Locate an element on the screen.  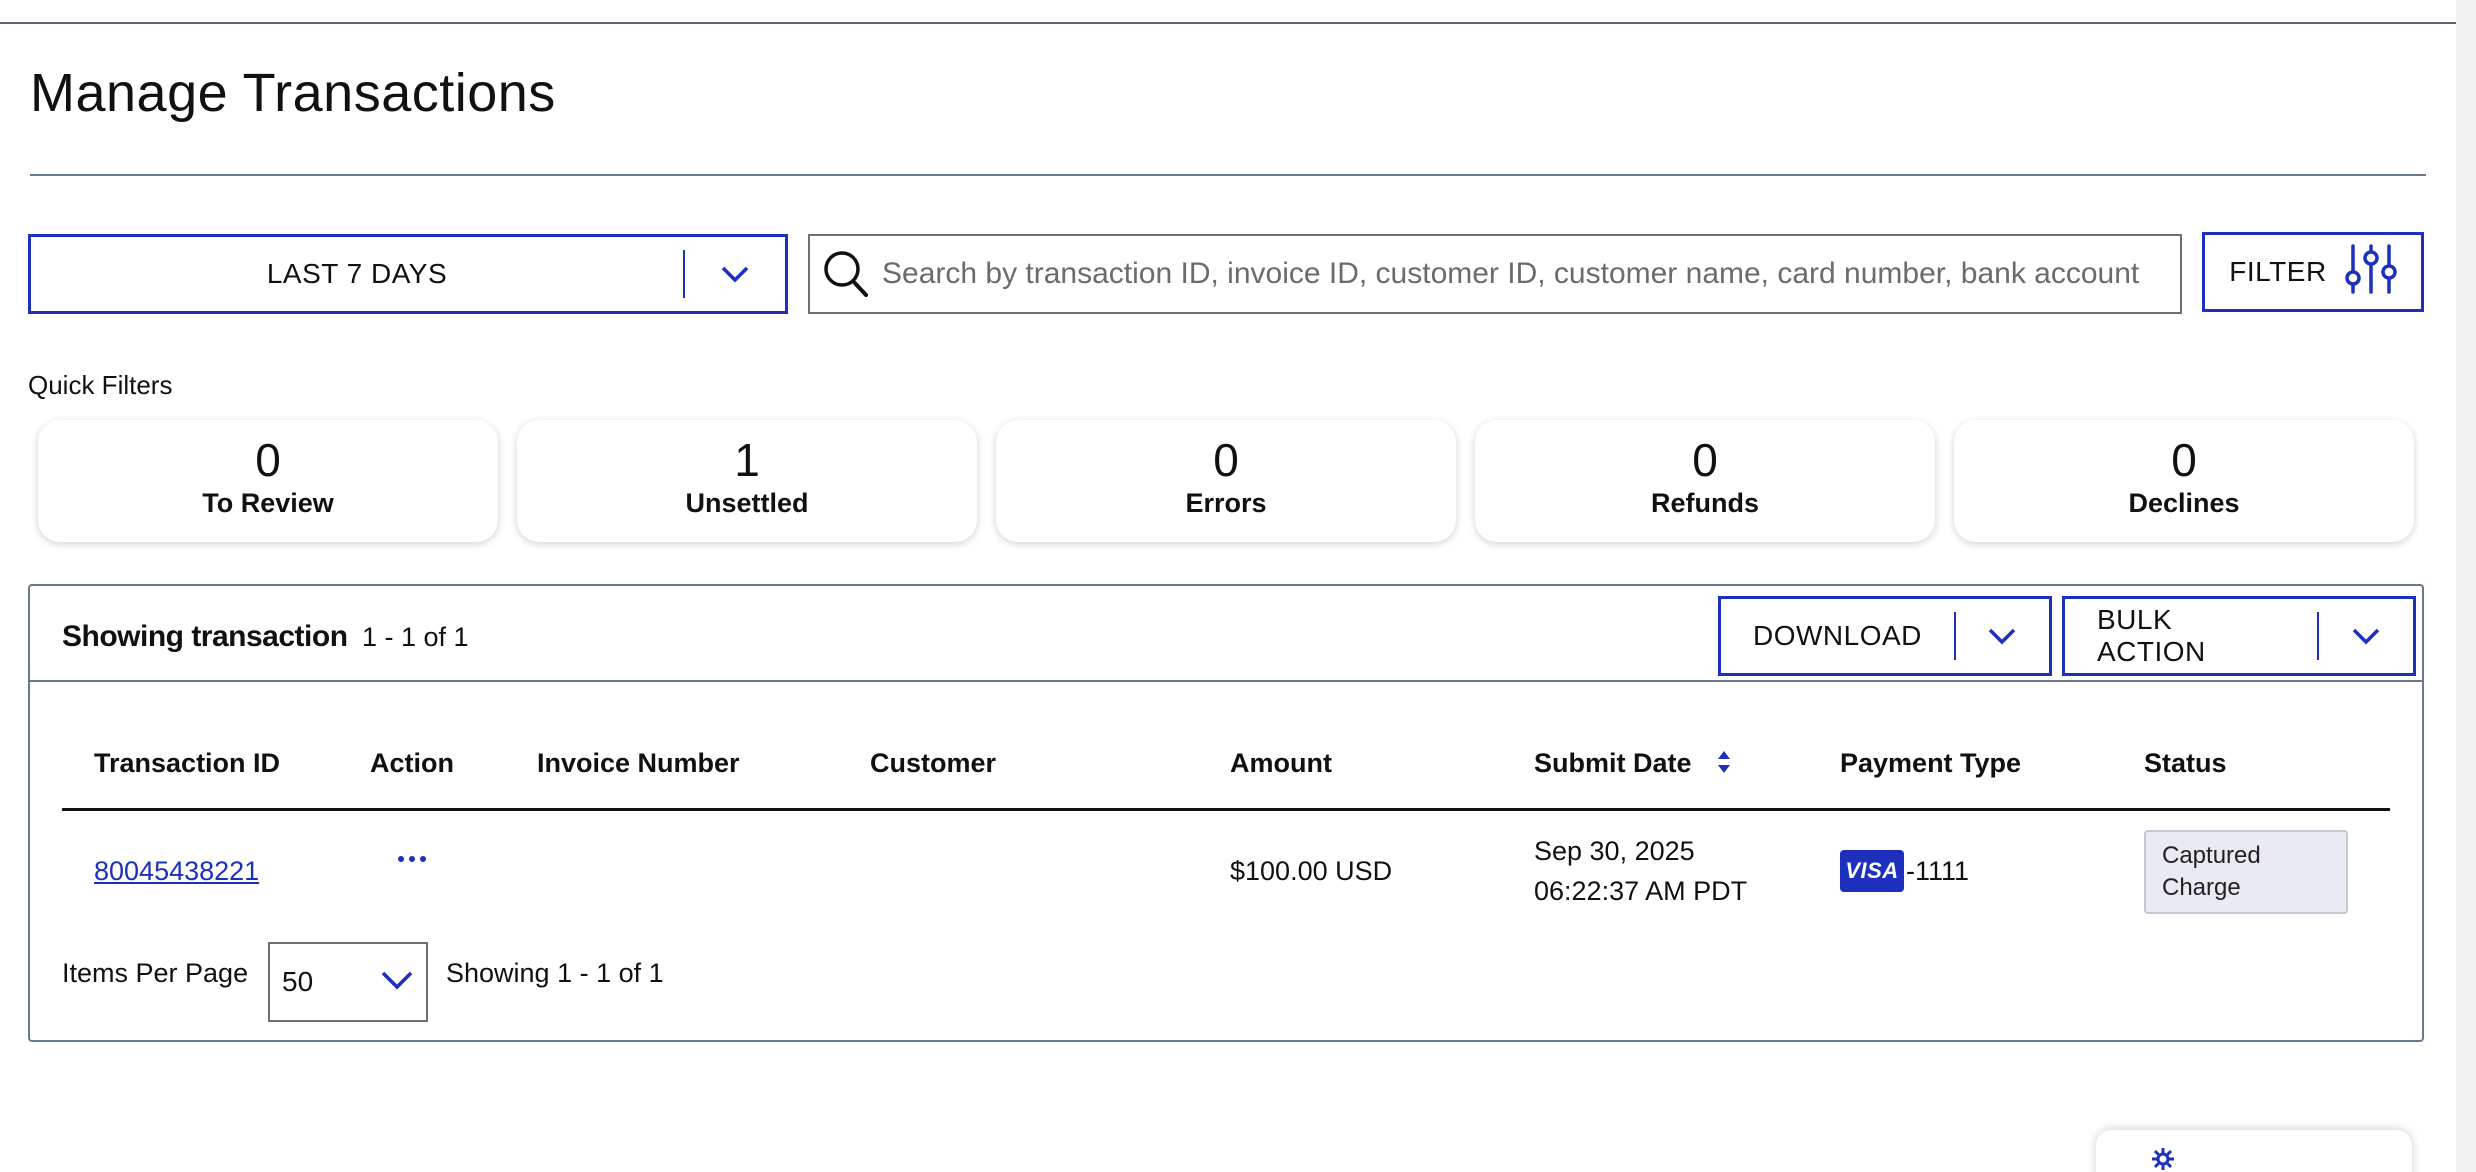
quick-filter-unsettled: 1 Unsettled is located at coordinates (747, 481).